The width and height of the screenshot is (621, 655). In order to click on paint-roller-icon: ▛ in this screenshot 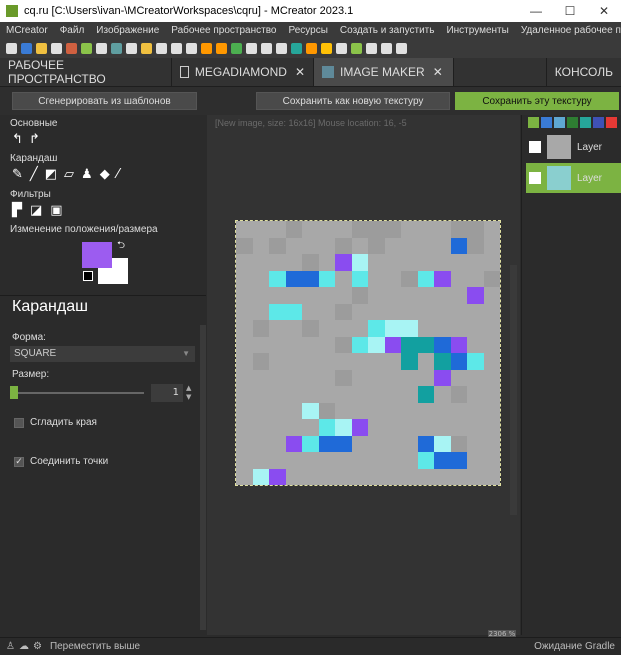, I will do `click(17, 210)`.